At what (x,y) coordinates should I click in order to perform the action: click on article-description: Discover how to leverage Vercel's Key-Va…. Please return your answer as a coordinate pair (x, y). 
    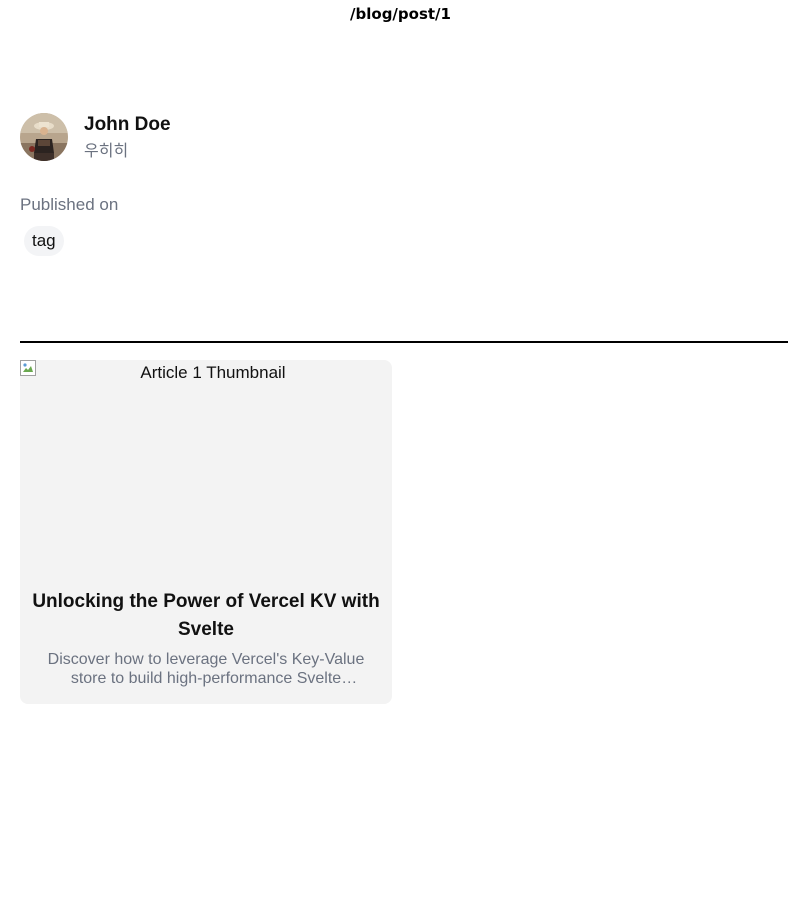
    Looking at the image, I should click on (206, 669).